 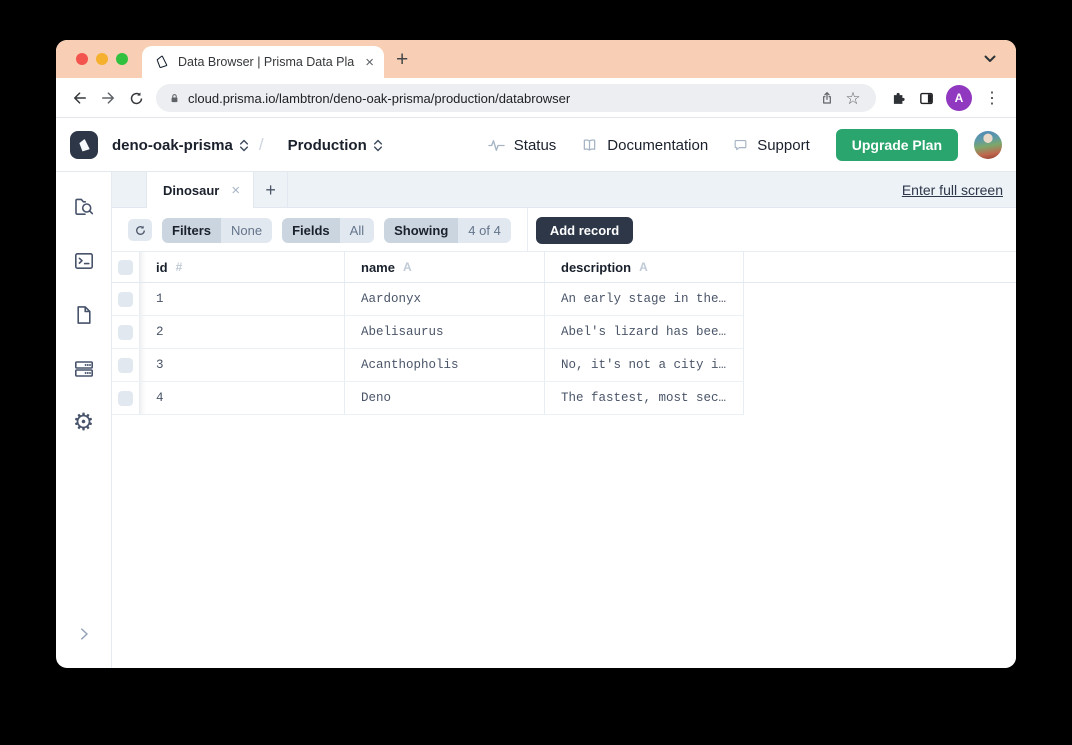 I want to click on sidebar-expand-chevron-icon, so click(x=84, y=634).